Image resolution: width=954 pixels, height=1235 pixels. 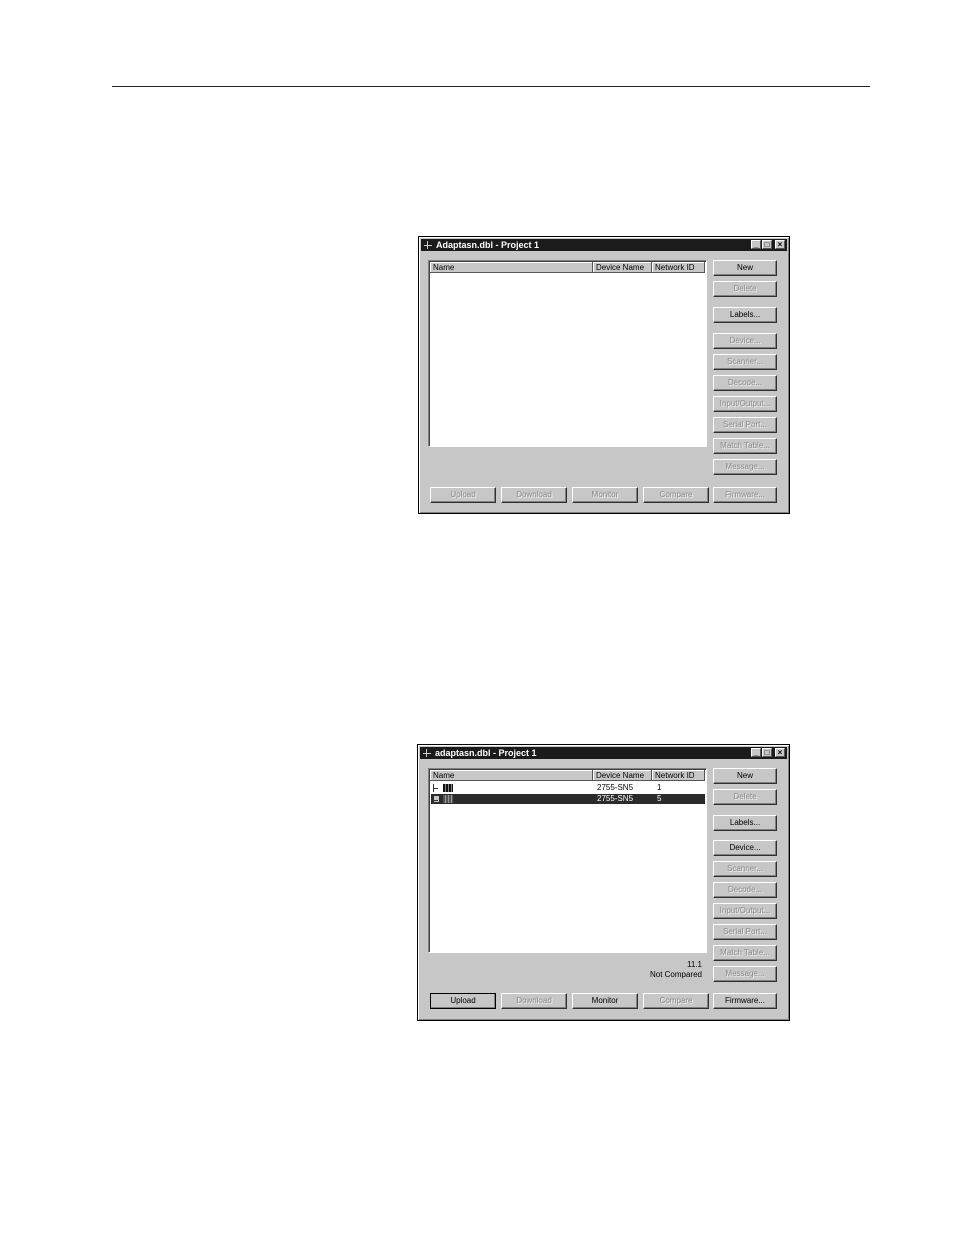 What do you see at coordinates (486, 753) in the screenshot?
I see `window-title: adaptasn.dbl - Project 1` at bounding box center [486, 753].